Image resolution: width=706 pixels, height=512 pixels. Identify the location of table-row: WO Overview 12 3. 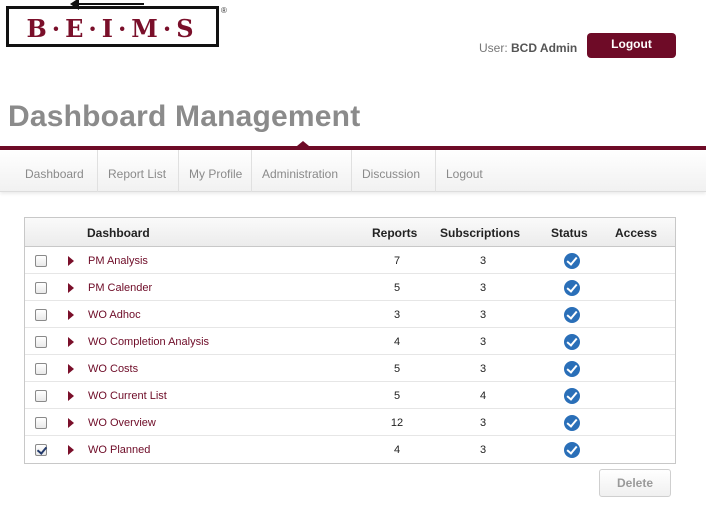
(350, 422).